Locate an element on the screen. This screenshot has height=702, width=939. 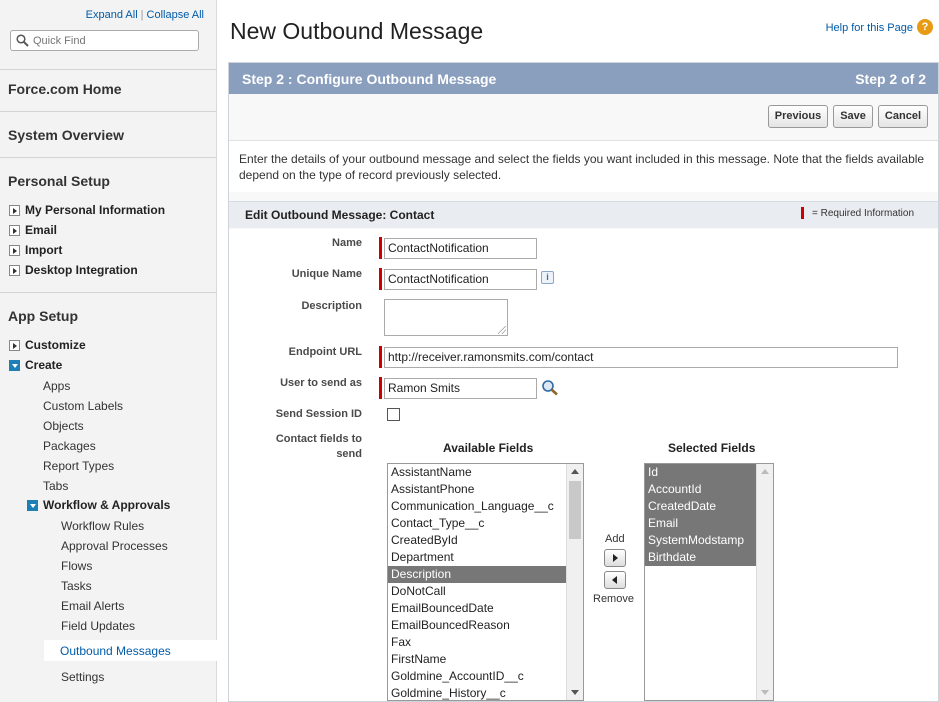
system-overview-link: System Overview is located at coordinates (66, 135).